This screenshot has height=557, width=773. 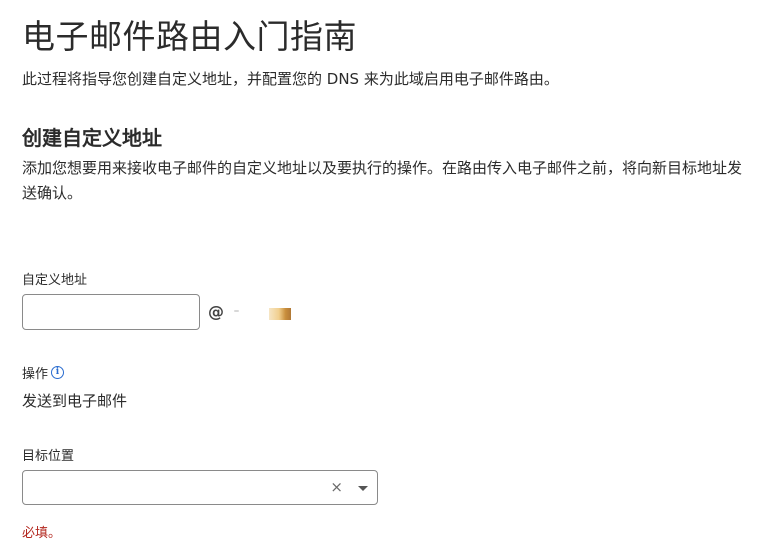 What do you see at coordinates (111, 312) in the screenshot?
I see `custom-address-input` at bounding box center [111, 312].